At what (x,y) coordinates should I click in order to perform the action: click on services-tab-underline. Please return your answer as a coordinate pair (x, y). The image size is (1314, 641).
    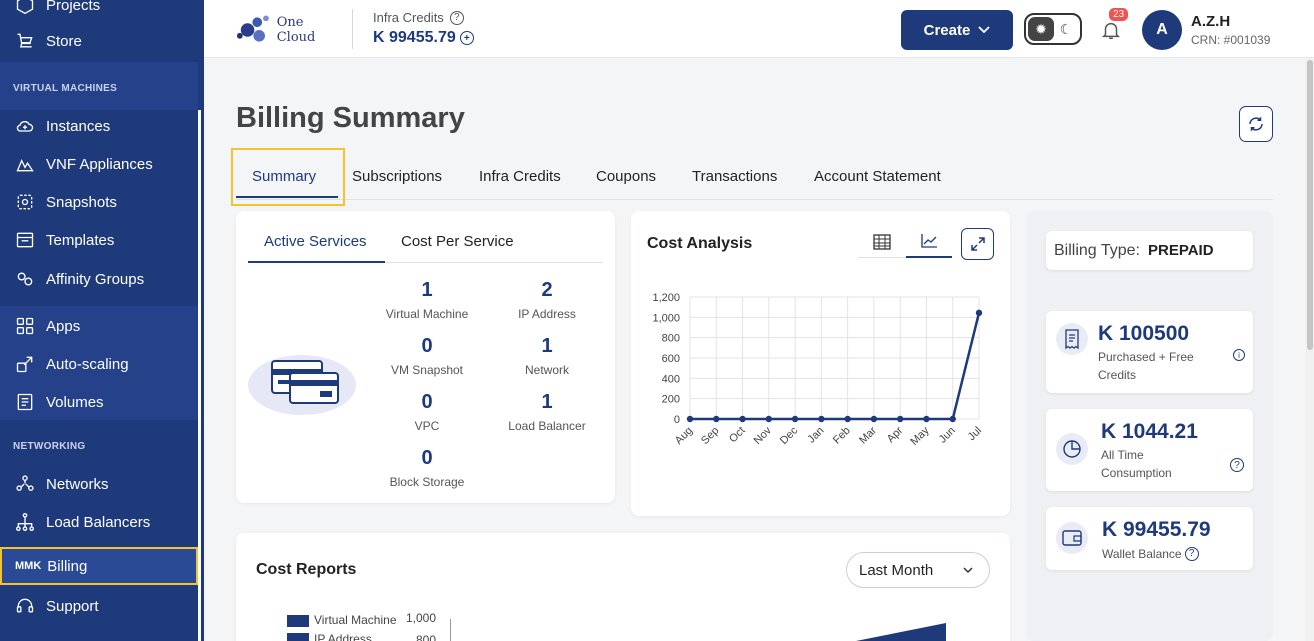
    Looking at the image, I should click on (316, 262).